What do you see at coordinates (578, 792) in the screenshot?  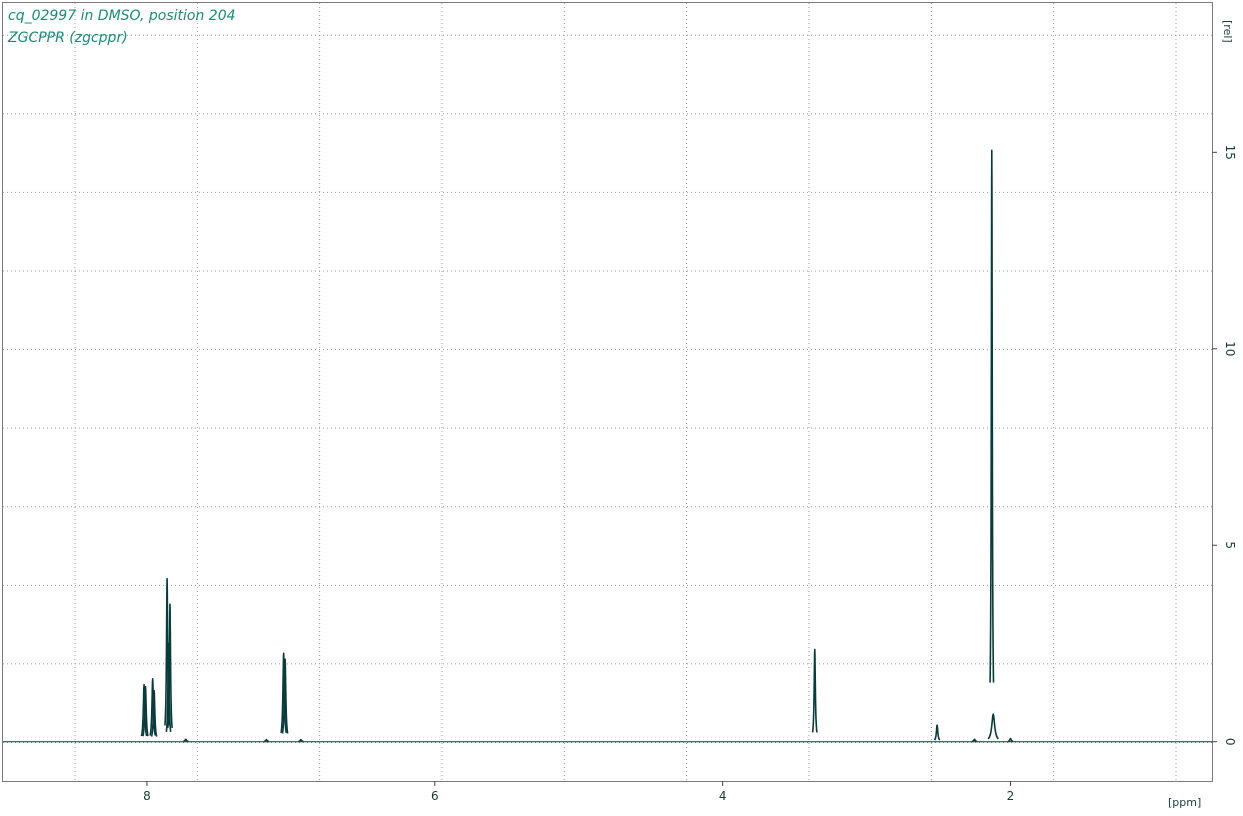 I see `x-tick-layer: 8 6 4 2` at bounding box center [578, 792].